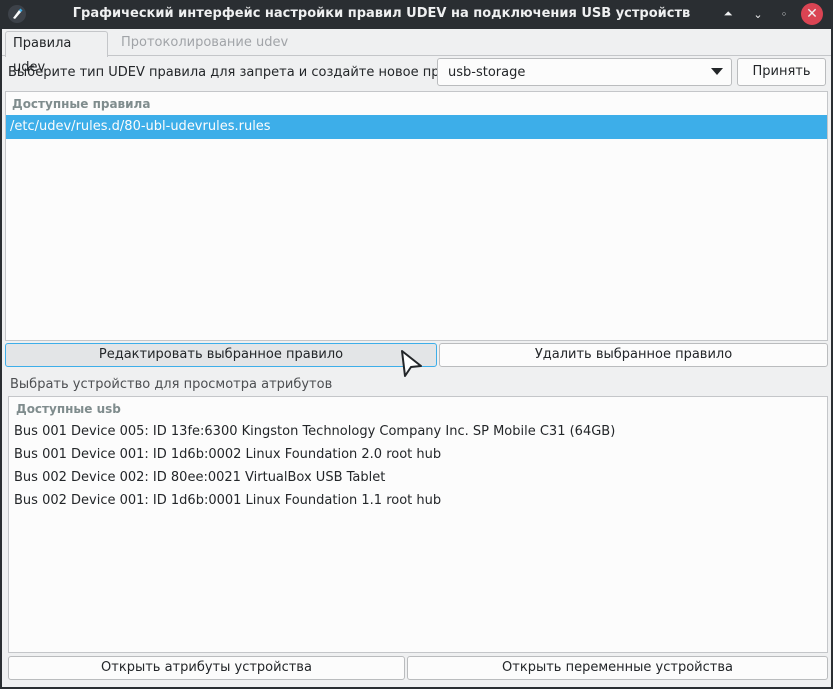 The height and width of the screenshot is (689, 833). What do you see at coordinates (17, 14) in the screenshot?
I see `app-icon` at bounding box center [17, 14].